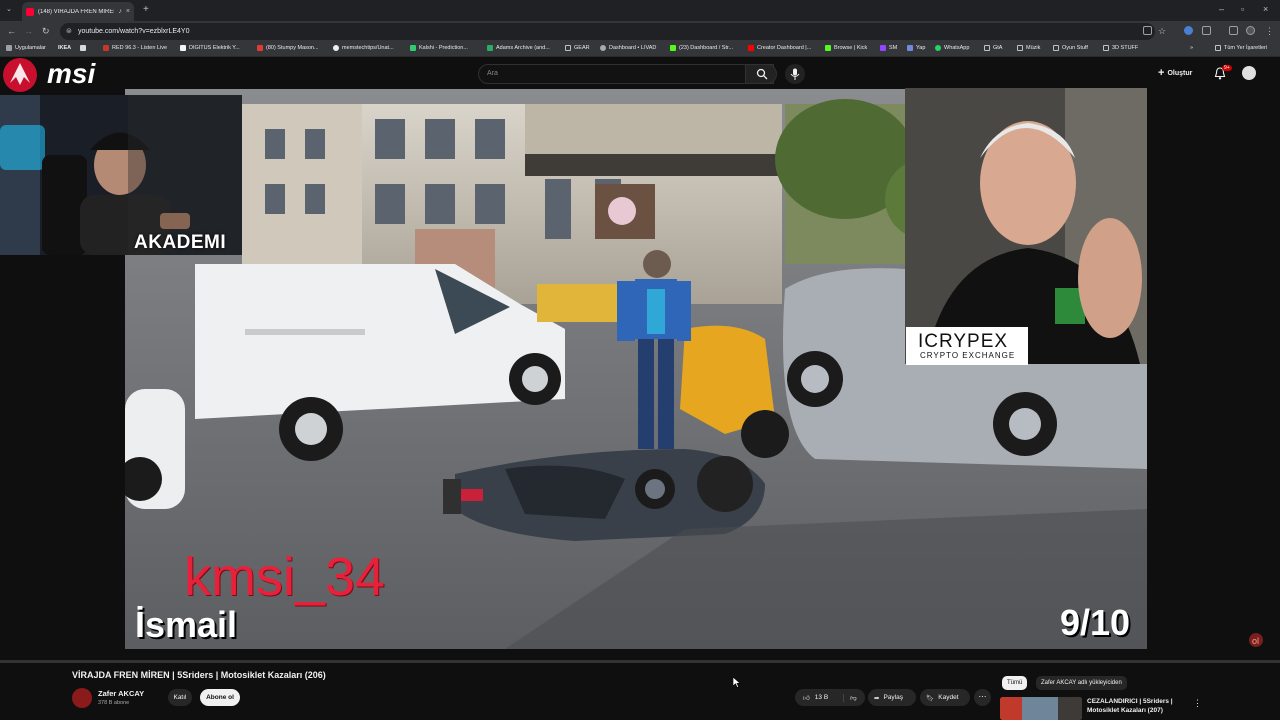 The height and width of the screenshot is (720, 1280). I want to click on create-label: Oluştur, so click(1180, 73).